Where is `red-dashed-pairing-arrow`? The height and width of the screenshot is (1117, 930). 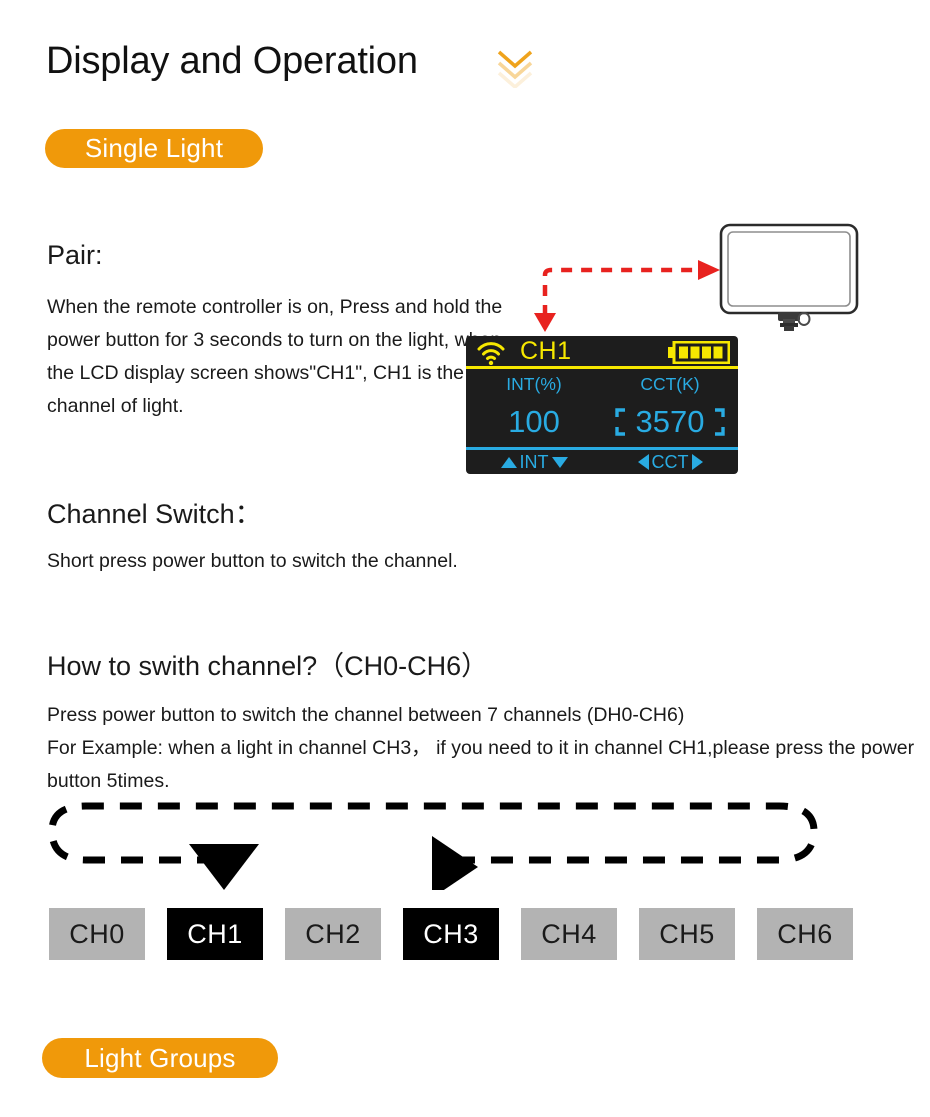
red-dashed-pairing-arrow is located at coordinates (627, 296).